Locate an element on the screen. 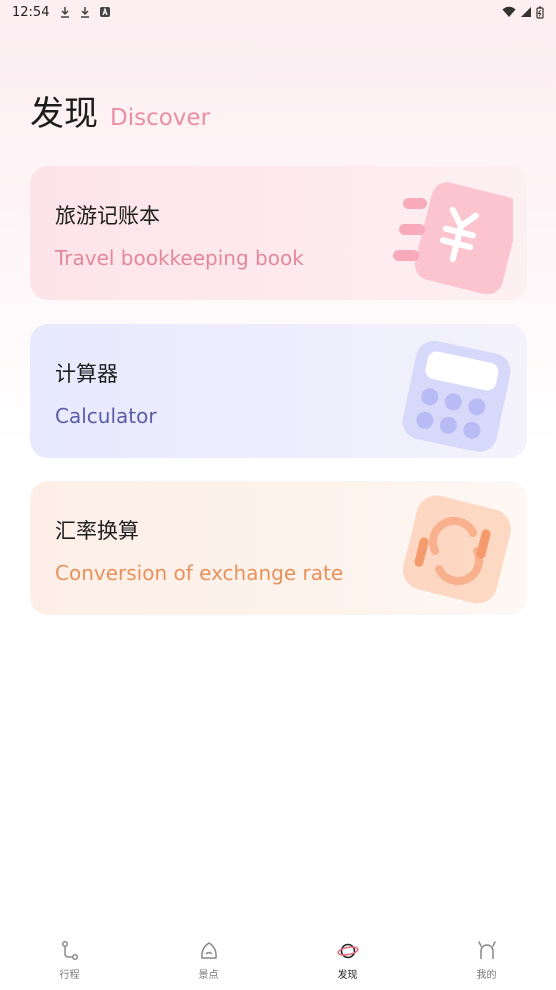 The image size is (556, 990). tab-label: 我的 is located at coordinates (486, 975).